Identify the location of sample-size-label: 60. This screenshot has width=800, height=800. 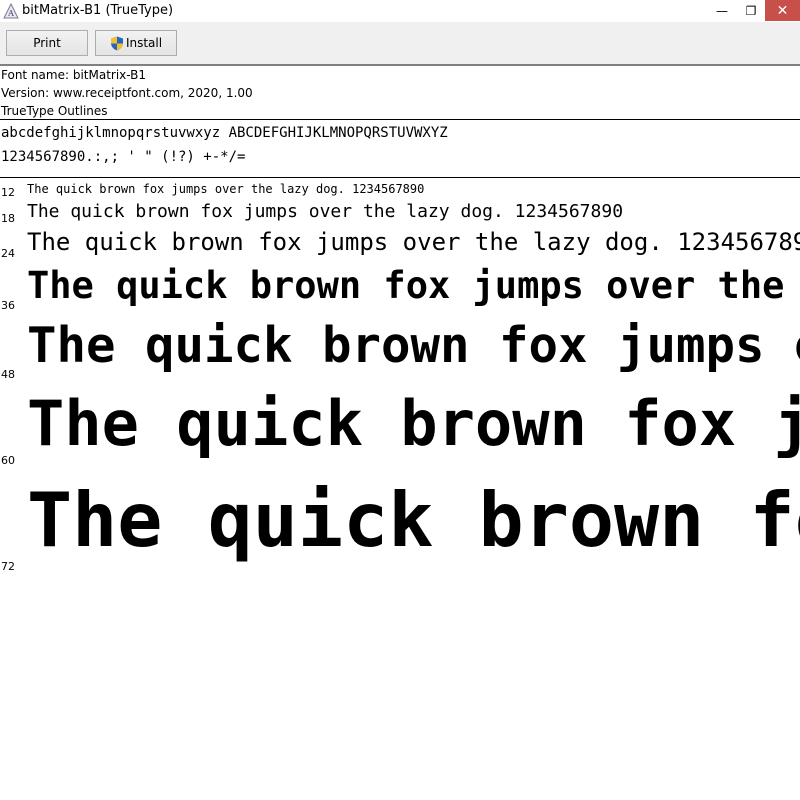
(8, 460).